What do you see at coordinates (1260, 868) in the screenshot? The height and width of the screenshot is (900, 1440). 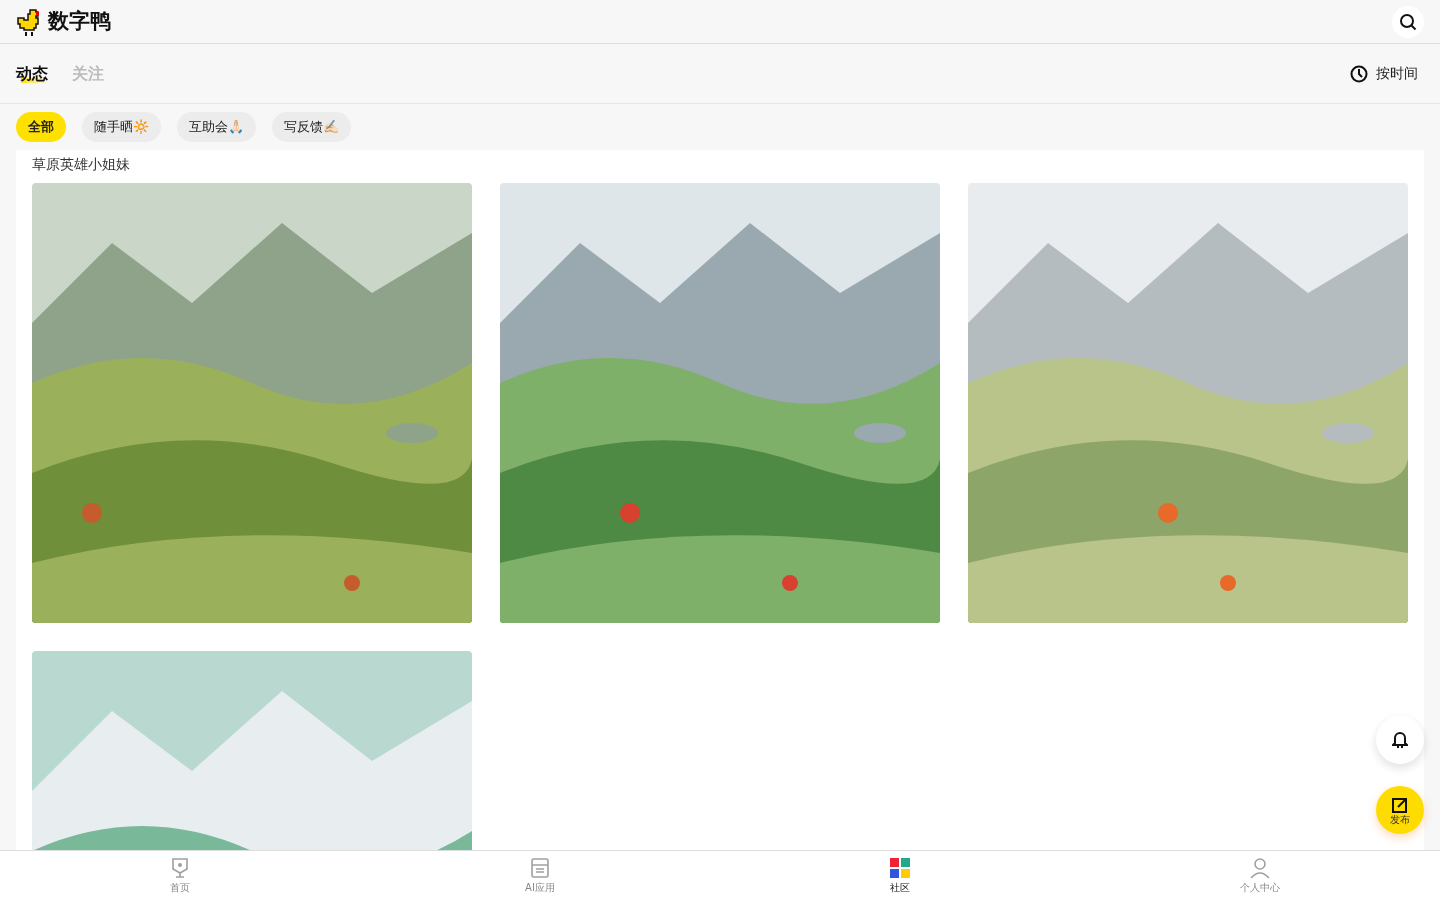 I see `person-icon` at bounding box center [1260, 868].